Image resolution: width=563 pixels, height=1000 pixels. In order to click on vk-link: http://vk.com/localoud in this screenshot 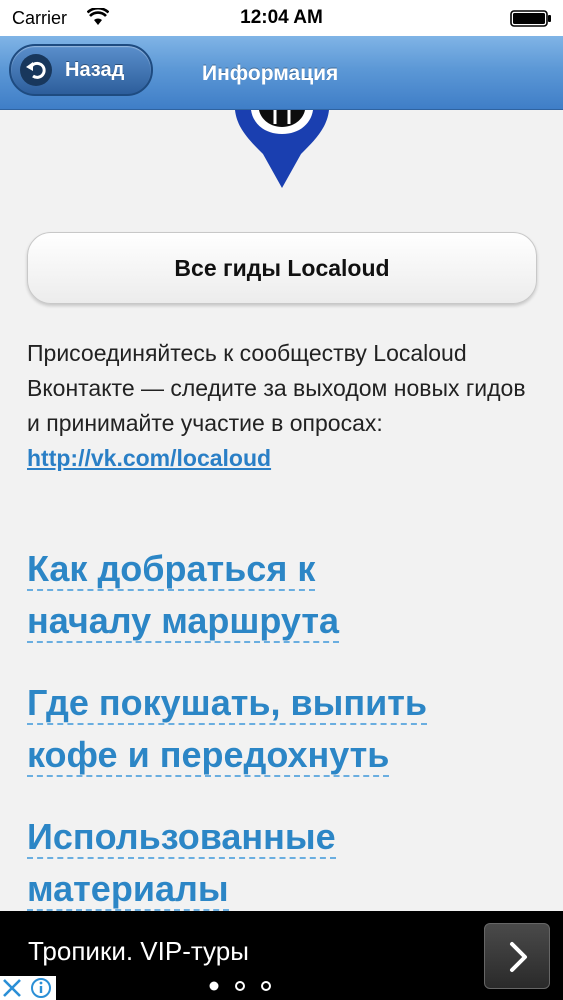, I will do `click(149, 458)`.